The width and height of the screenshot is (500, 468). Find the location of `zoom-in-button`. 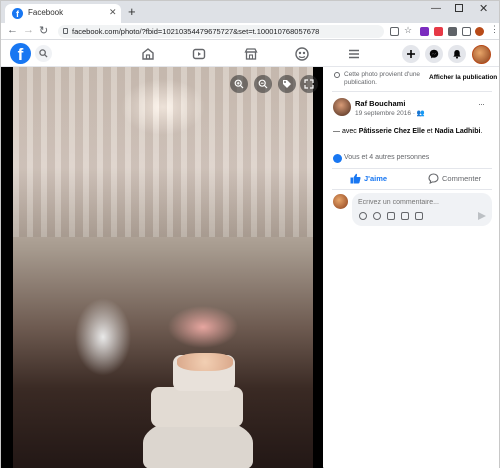

zoom-in-button is located at coordinates (239, 84).